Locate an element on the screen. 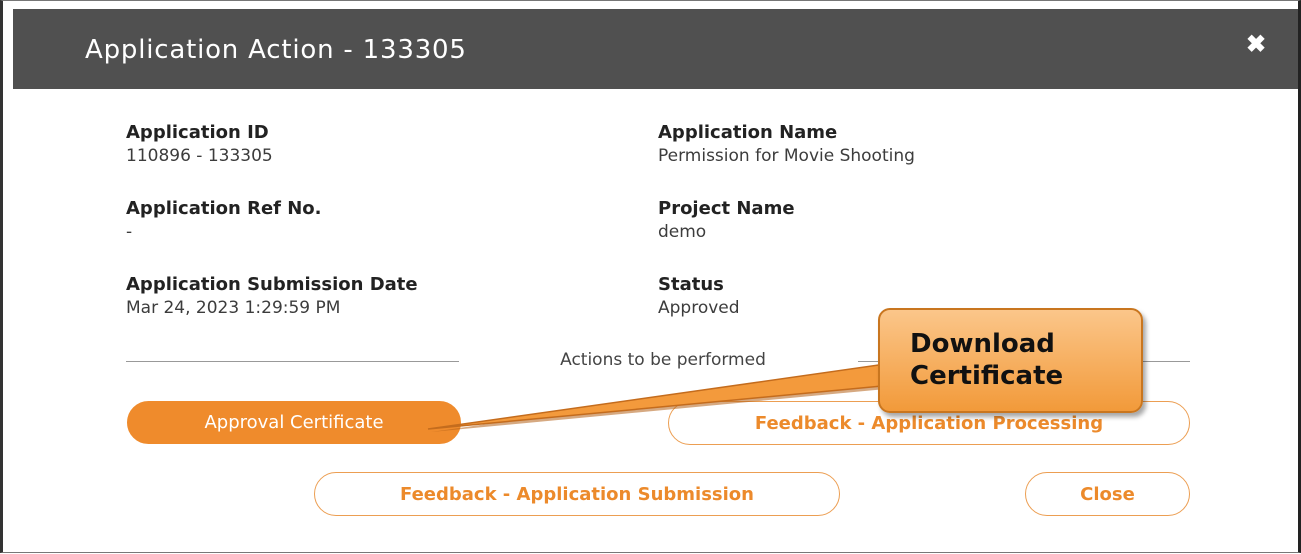  approval-certificate-button: Approval Certificate is located at coordinates (294, 422).